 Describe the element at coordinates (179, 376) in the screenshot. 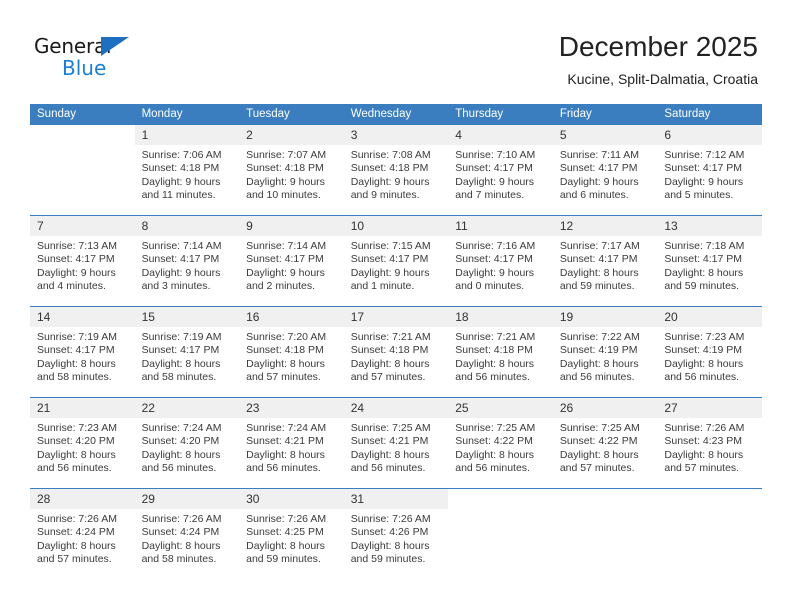

I see `daylight-line-2: and 58 minutes.` at that location.